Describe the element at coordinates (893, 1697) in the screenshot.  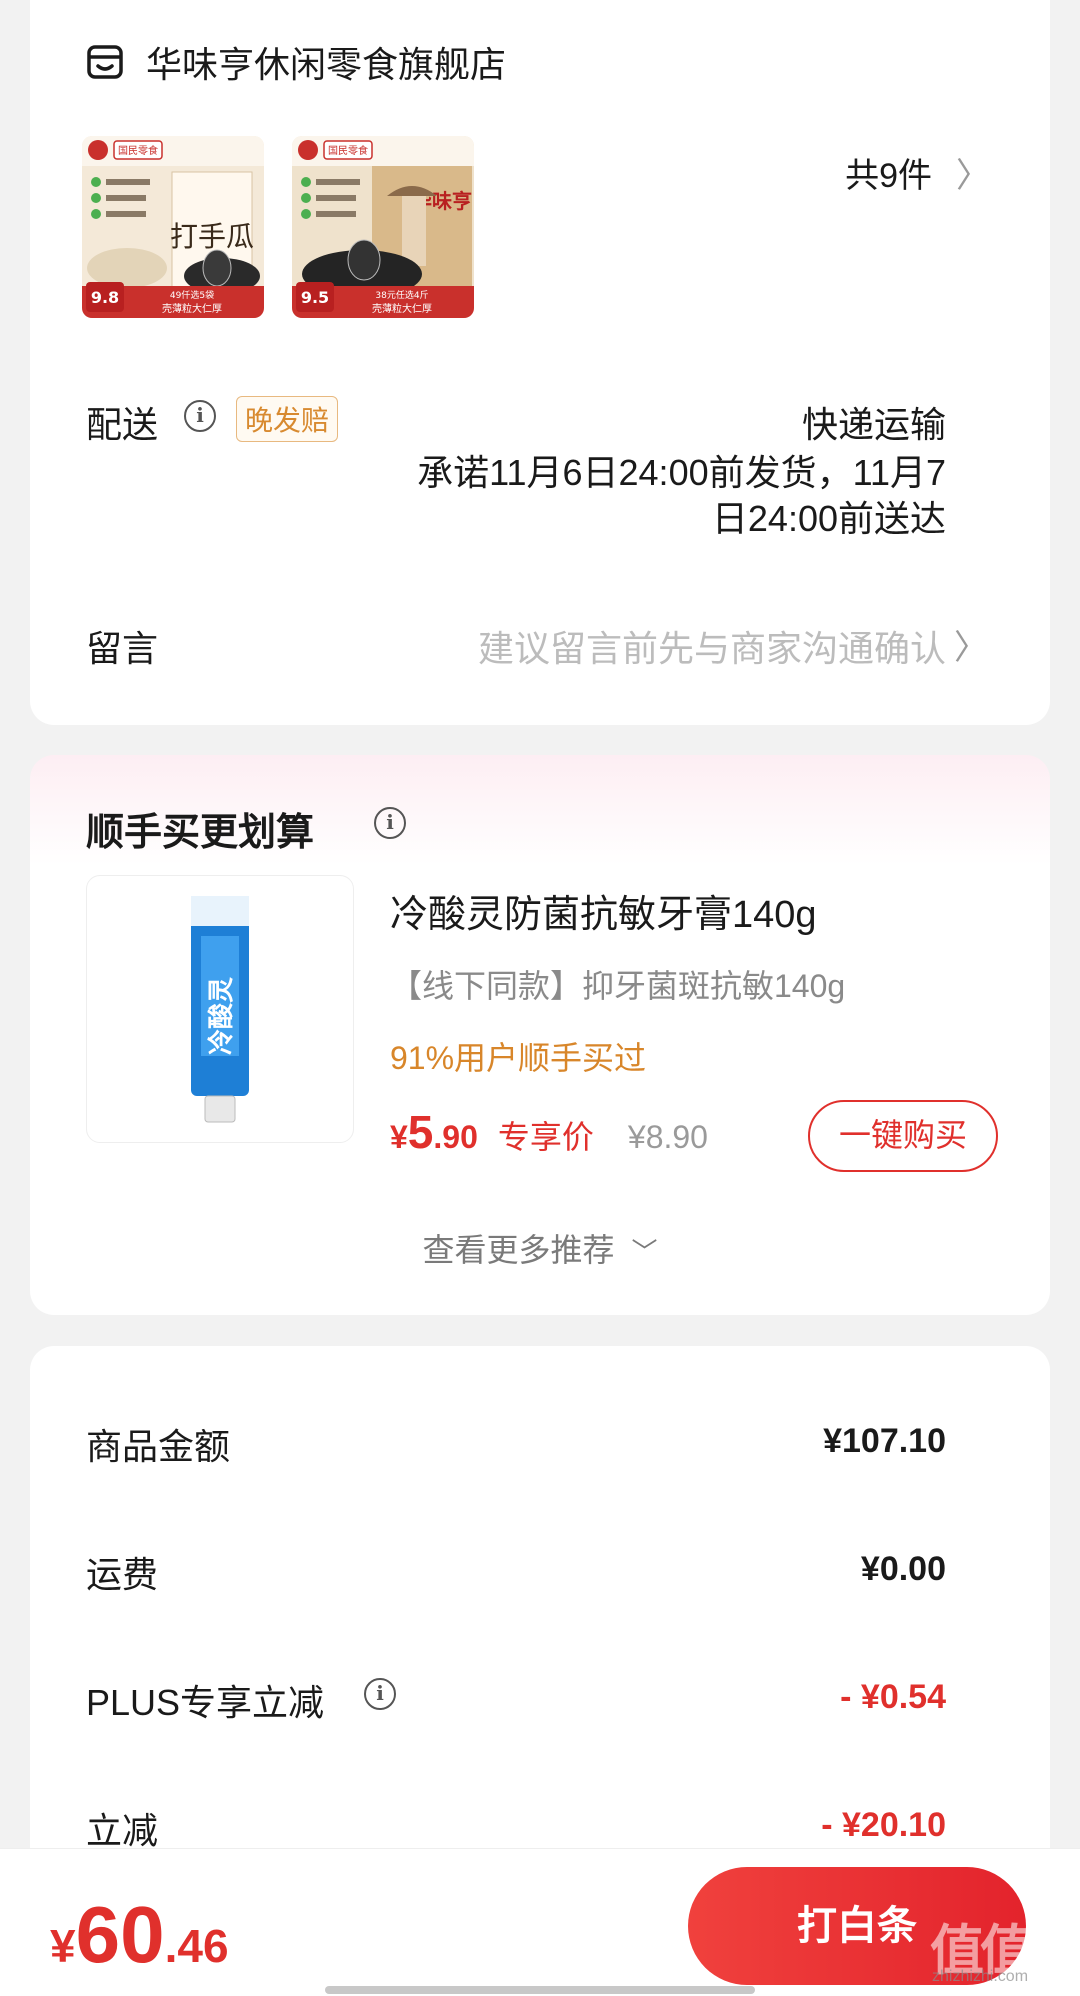
I see `plus-discount-value: - ¥0.54` at that location.